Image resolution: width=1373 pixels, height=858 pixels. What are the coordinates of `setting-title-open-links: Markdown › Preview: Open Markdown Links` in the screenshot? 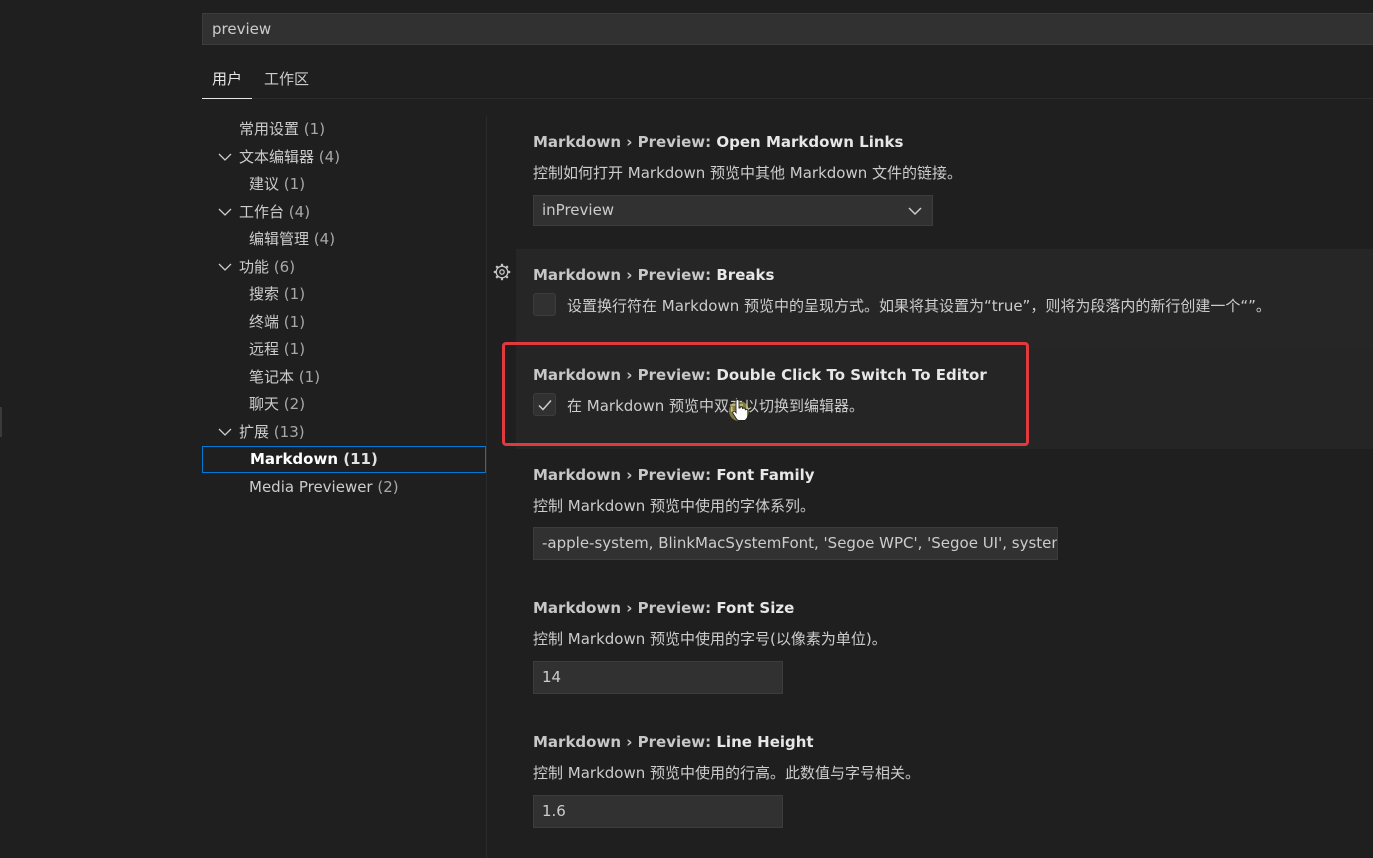 It's located at (718, 142).